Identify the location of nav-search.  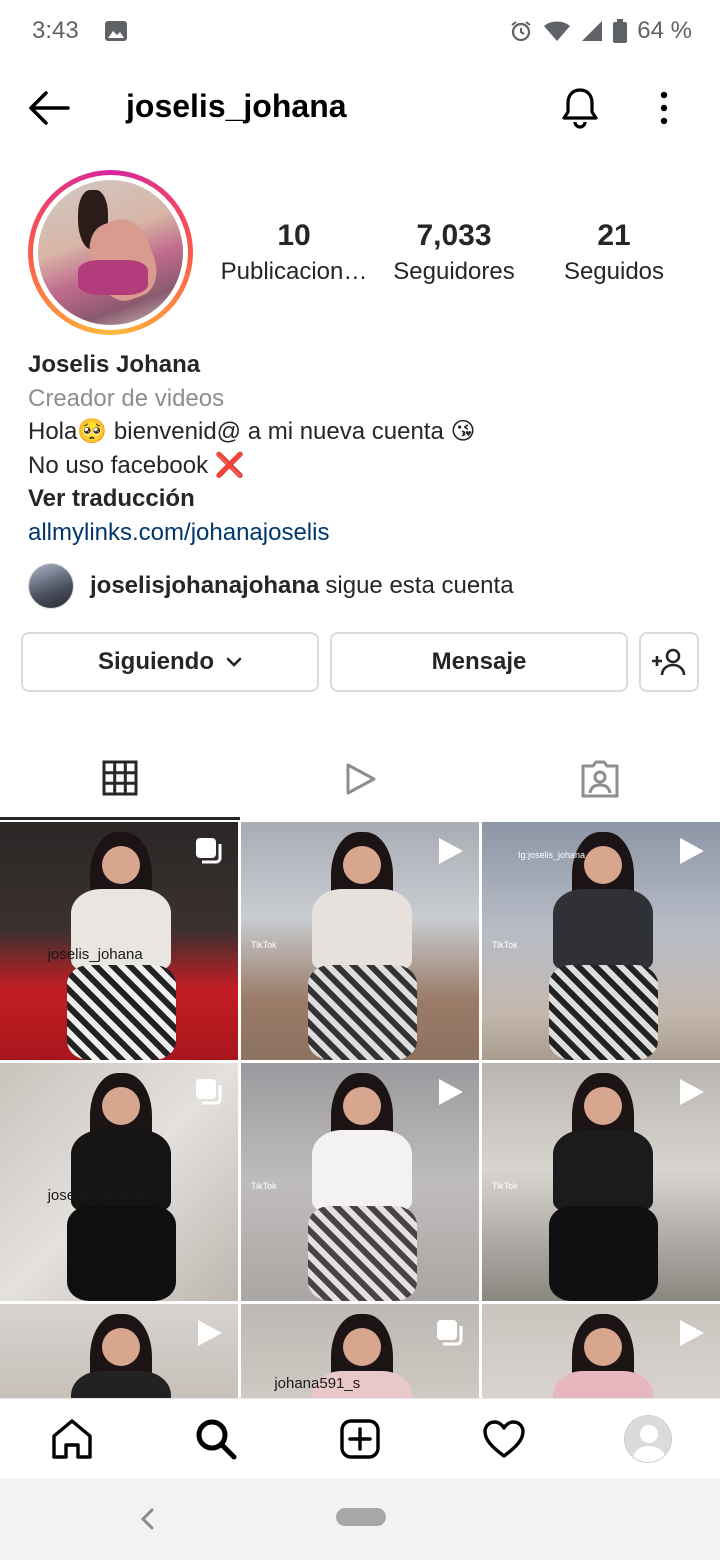
(216, 1439).